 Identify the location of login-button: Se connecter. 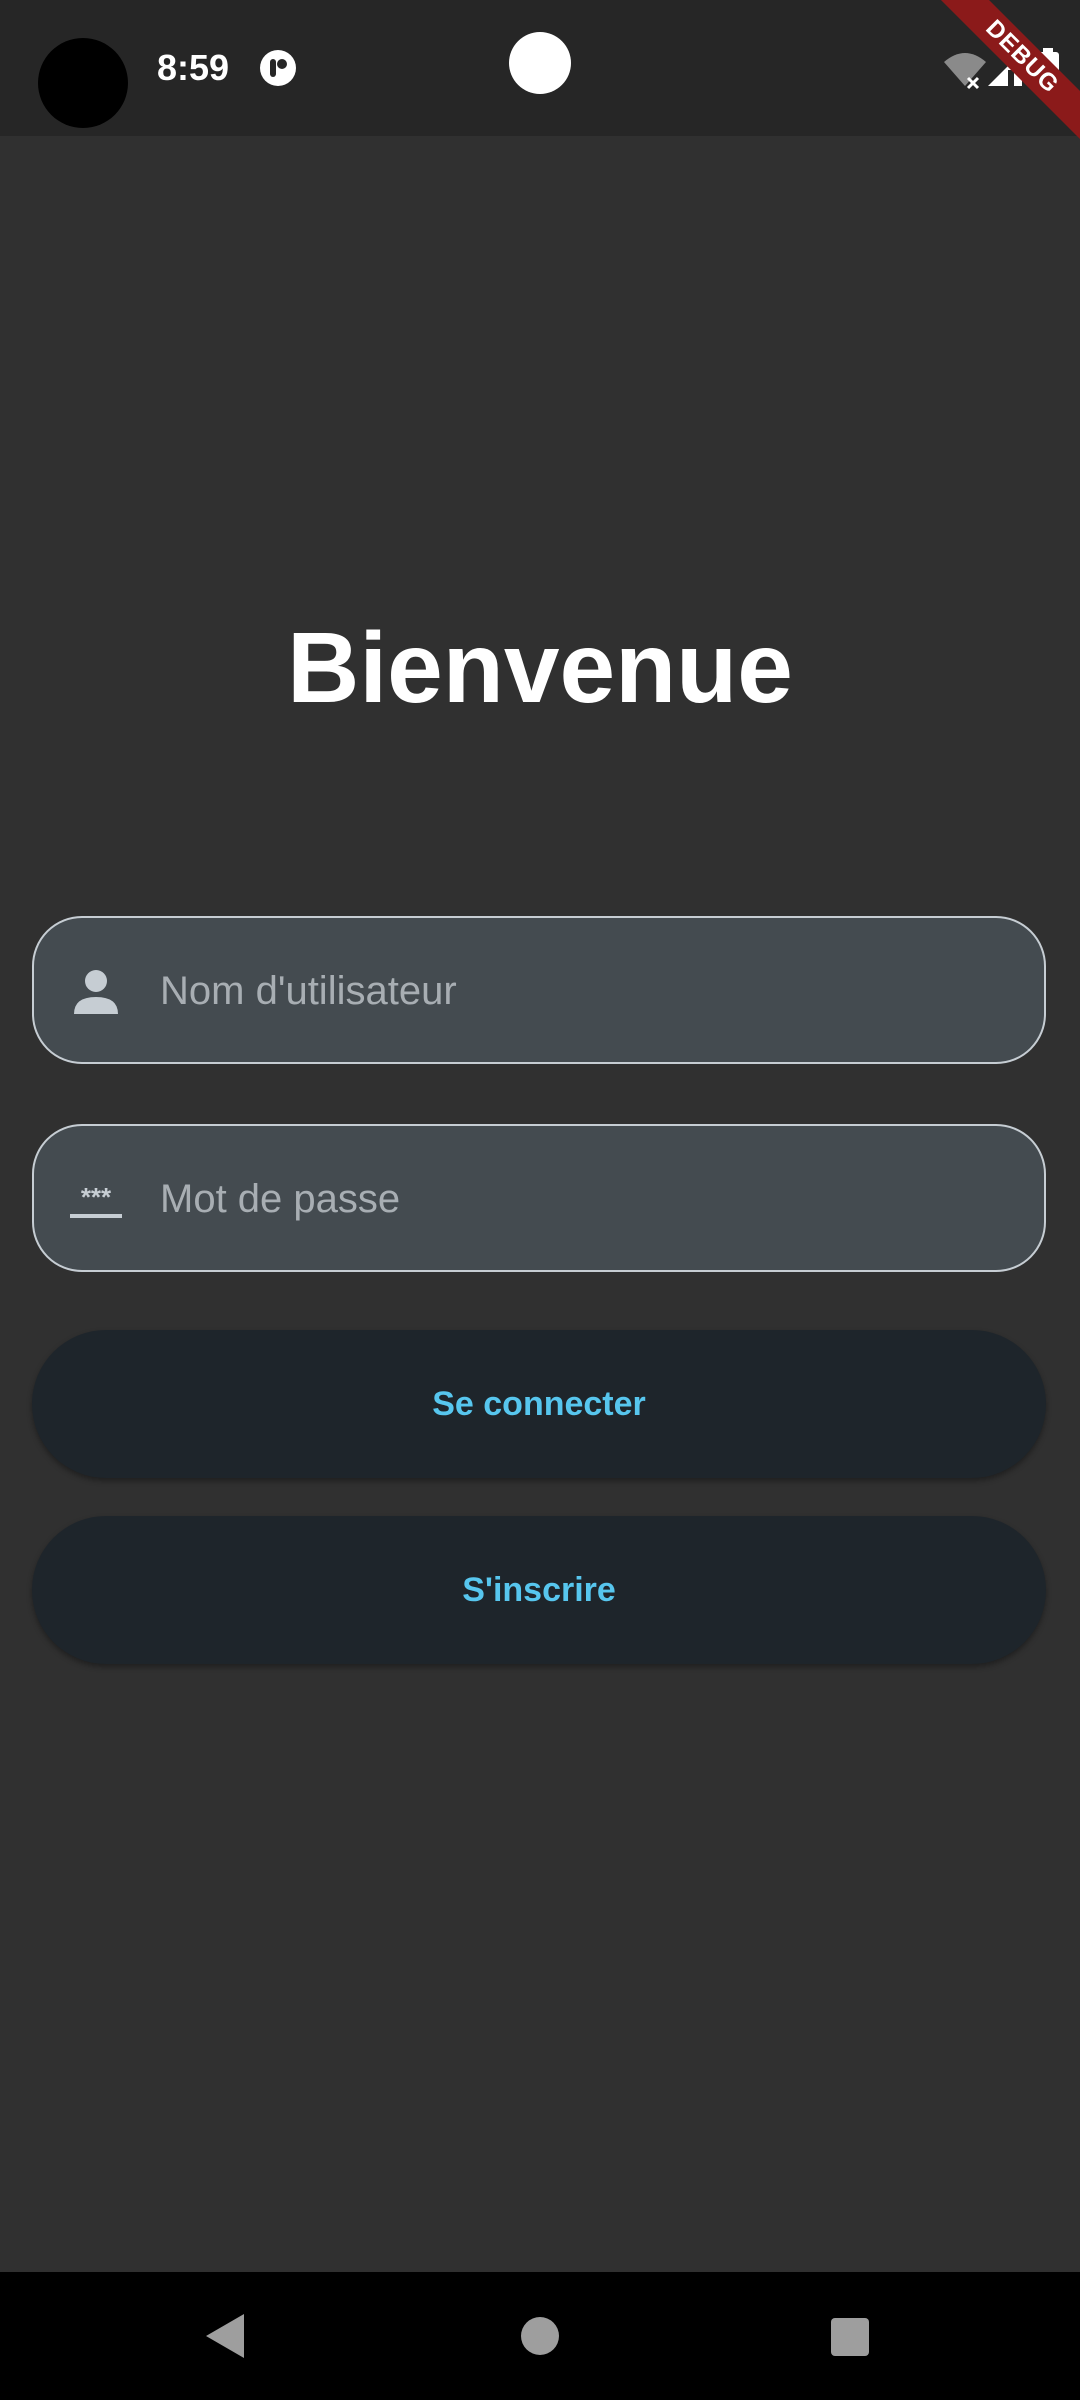
(539, 1404).